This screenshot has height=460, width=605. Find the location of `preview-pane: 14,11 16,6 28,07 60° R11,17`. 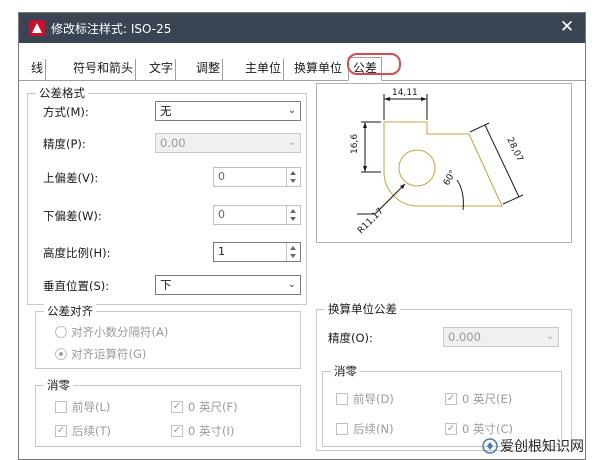

preview-pane: 14,11 16,6 28,07 60° R11,17 is located at coordinates (444, 163).